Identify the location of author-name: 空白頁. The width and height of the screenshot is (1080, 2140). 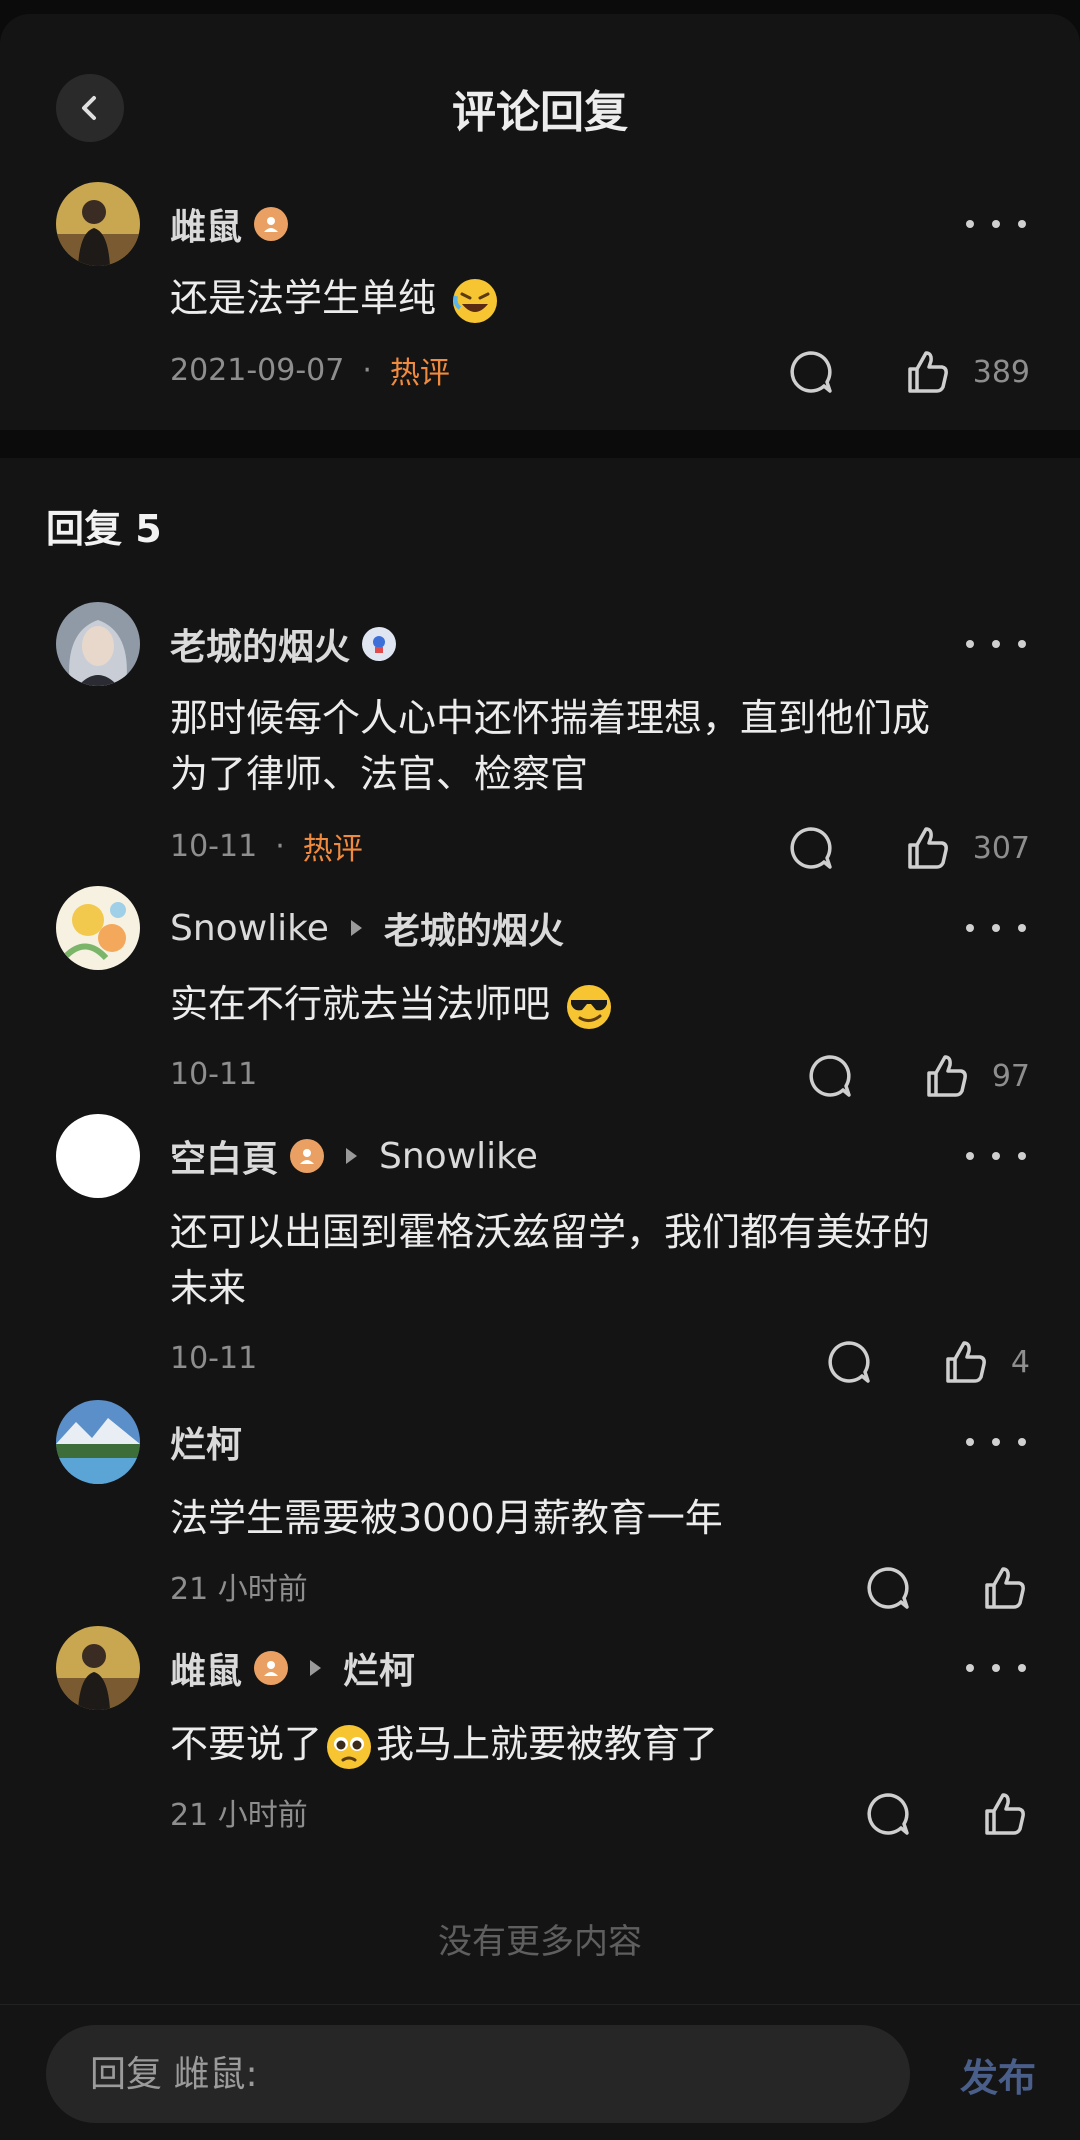
(224, 1156).